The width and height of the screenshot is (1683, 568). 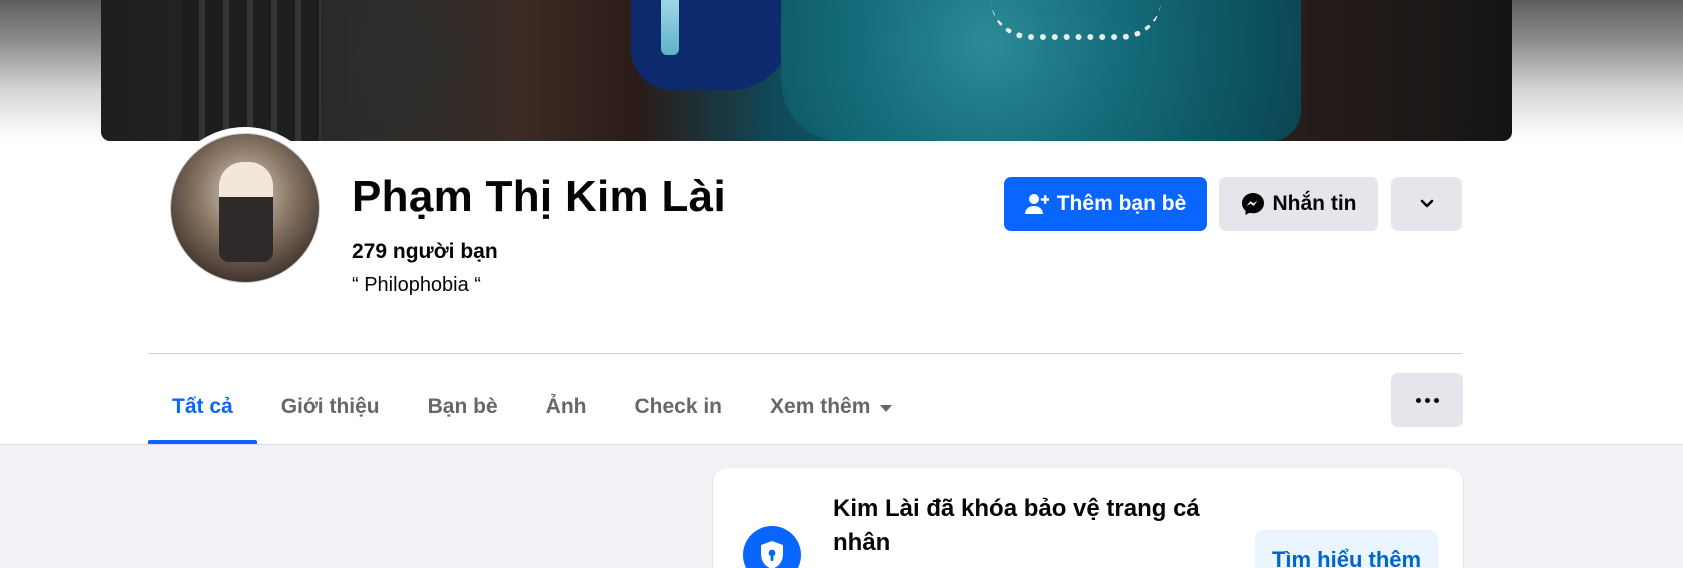 I want to click on tab-check-in: Check in, so click(x=678, y=407).